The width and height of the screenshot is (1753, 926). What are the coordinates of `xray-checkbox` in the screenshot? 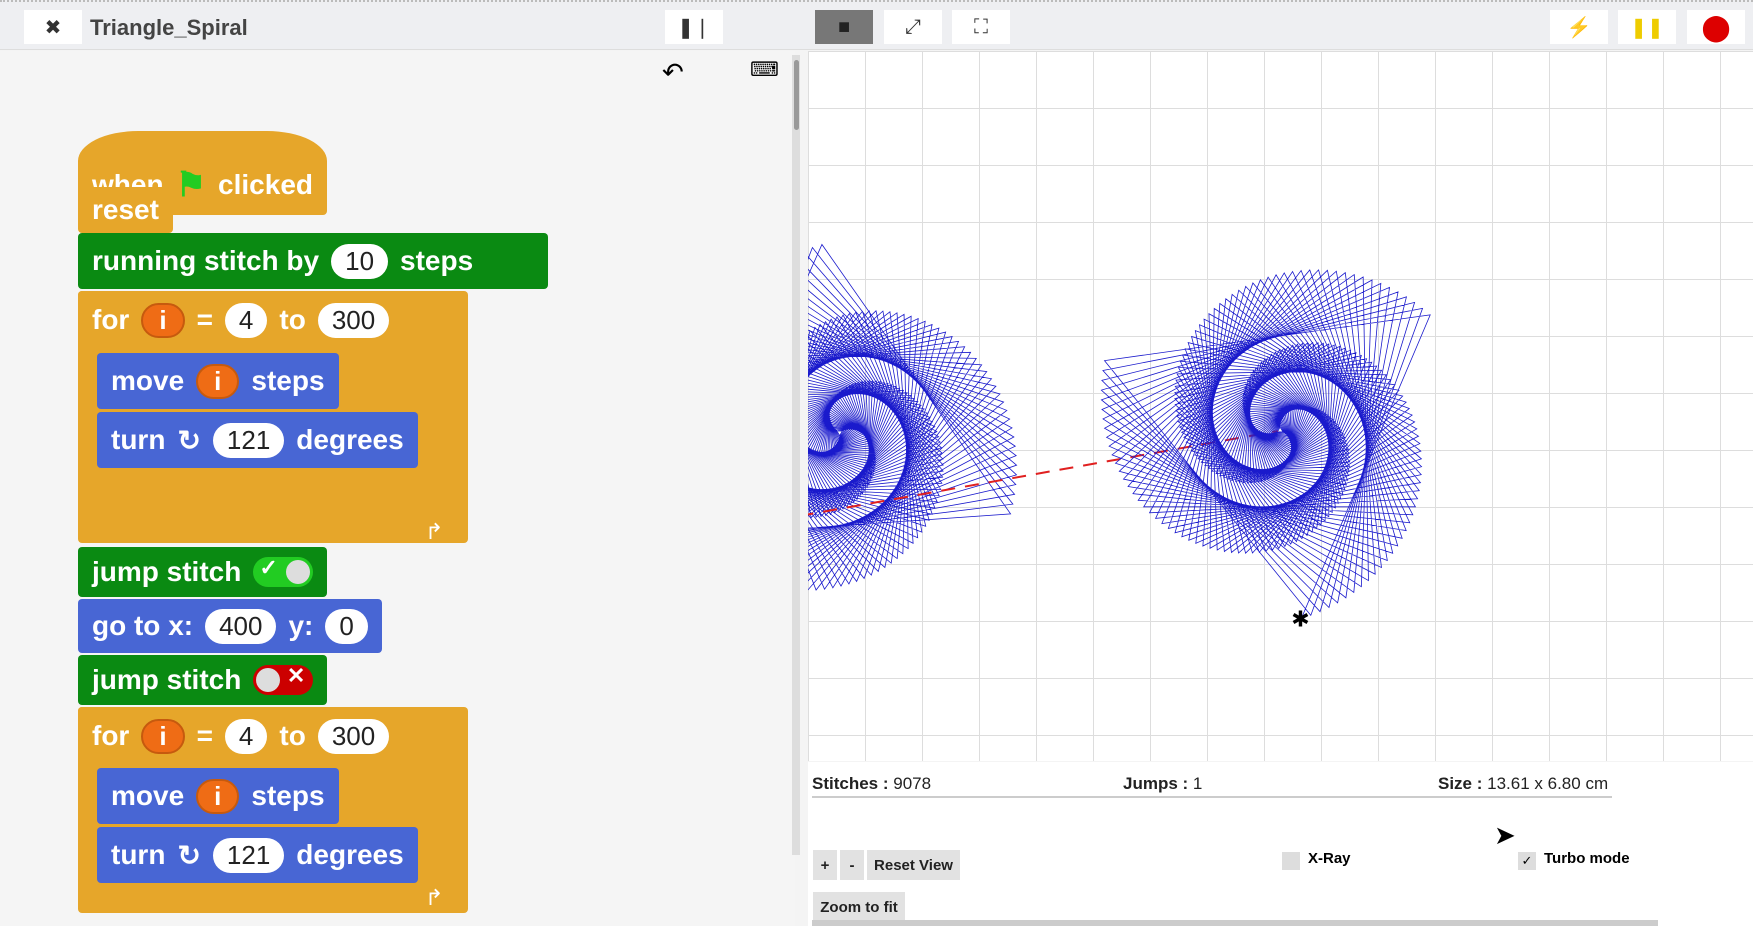 It's located at (1291, 861).